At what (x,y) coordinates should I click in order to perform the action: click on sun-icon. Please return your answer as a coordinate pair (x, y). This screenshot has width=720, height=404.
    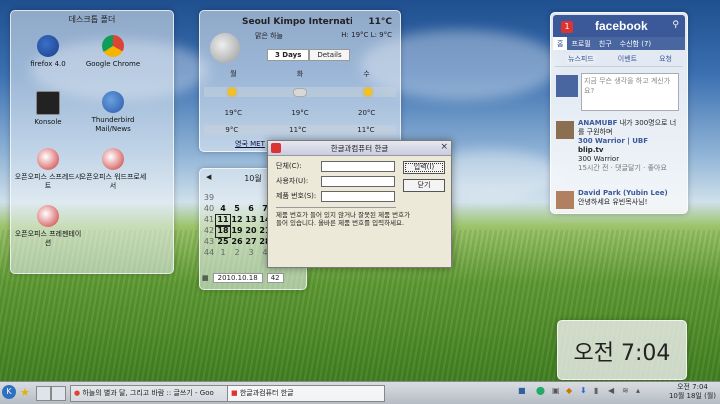
    Looking at the image, I should click on (367, 92).